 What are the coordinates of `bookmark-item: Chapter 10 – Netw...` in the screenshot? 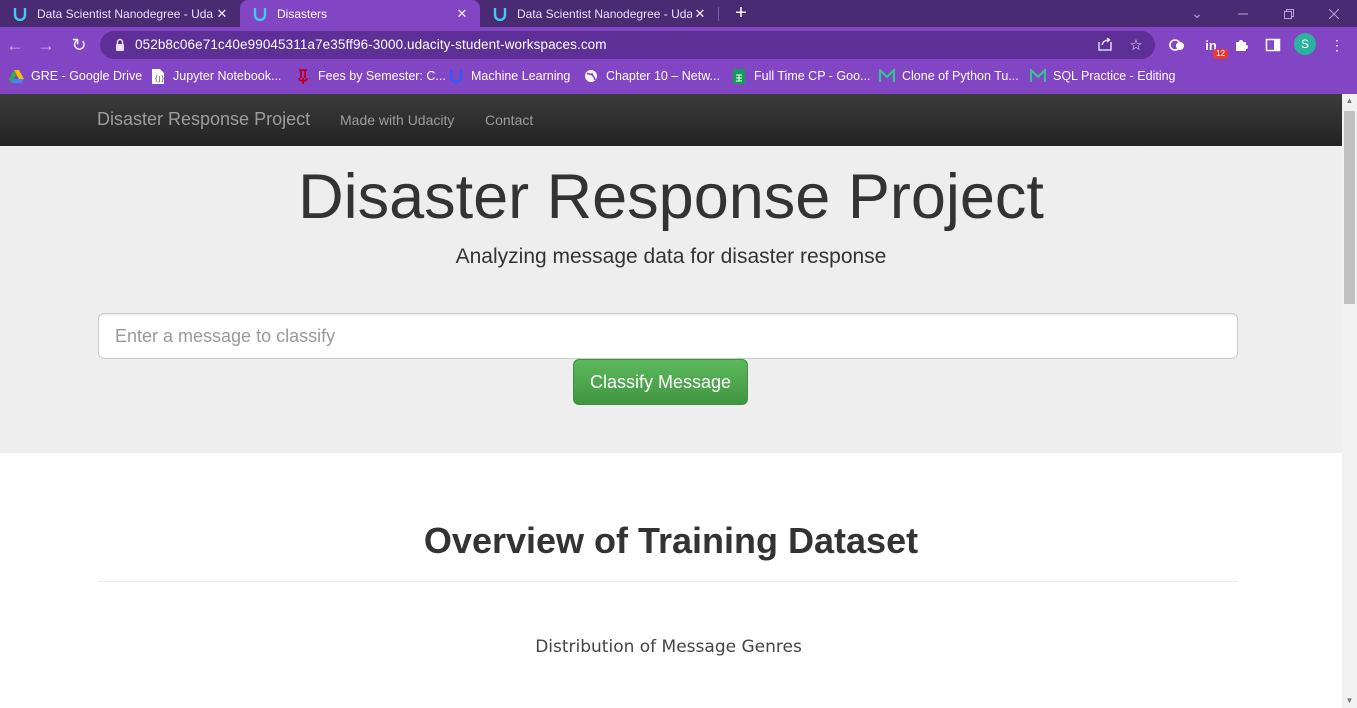 It's located at (651, 76).